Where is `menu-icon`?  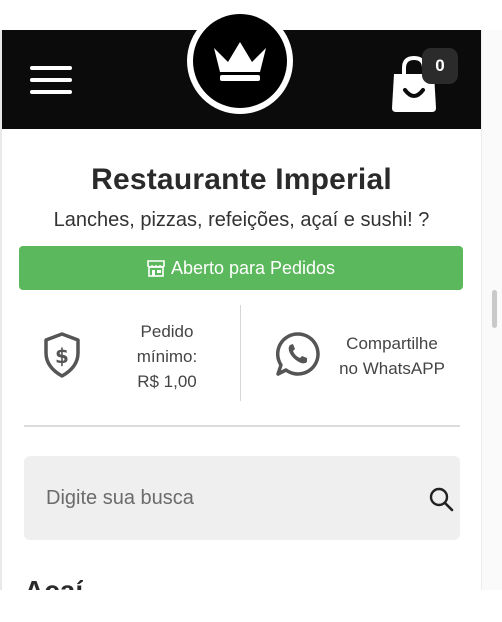
menu-icon is located at coordinates (52, 80).